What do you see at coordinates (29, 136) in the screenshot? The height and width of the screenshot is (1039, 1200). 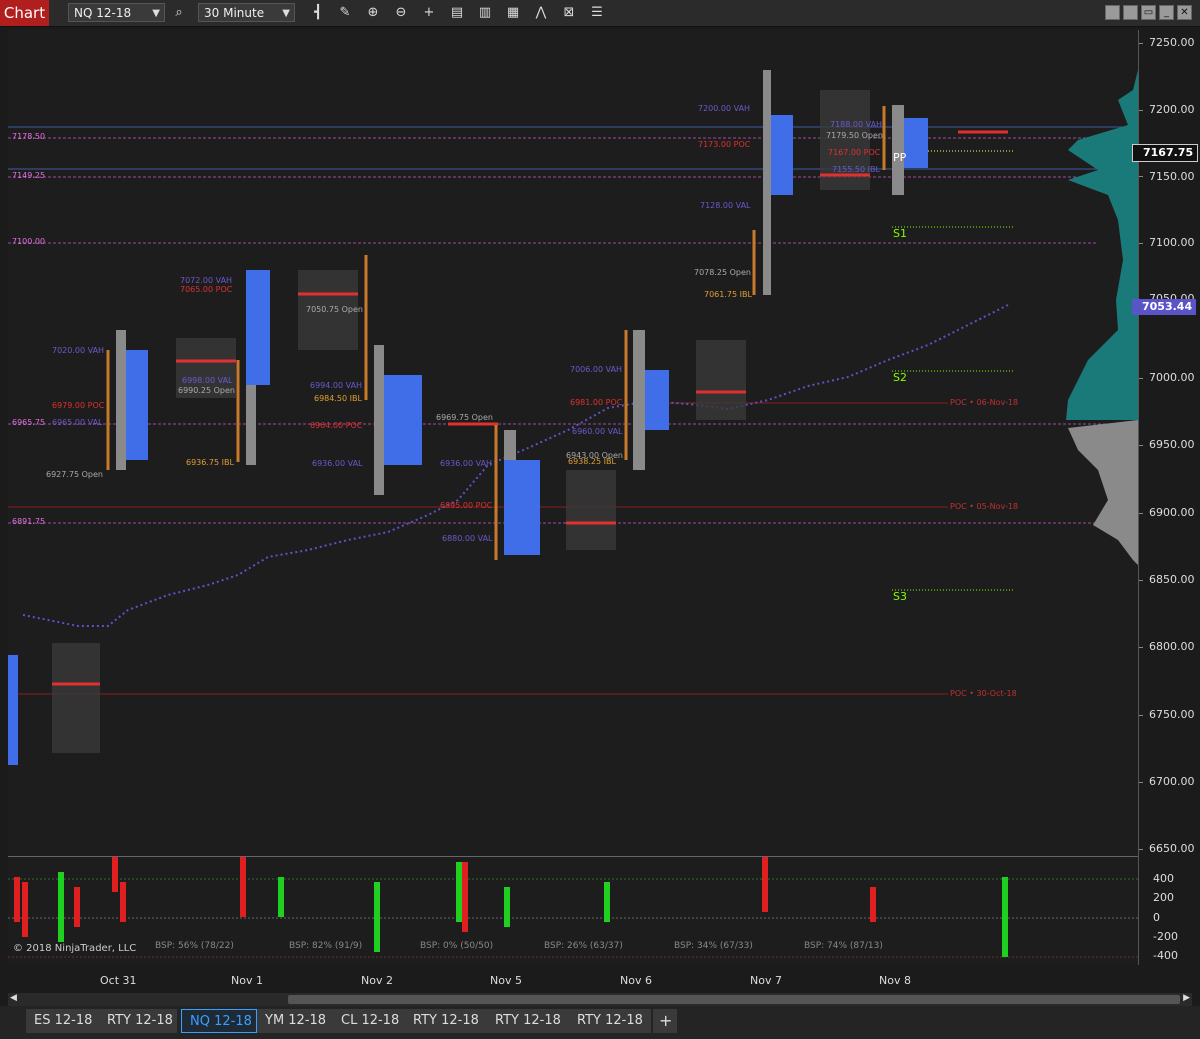 I see `level-label: 7178.50` at bounding box center [29, 136].